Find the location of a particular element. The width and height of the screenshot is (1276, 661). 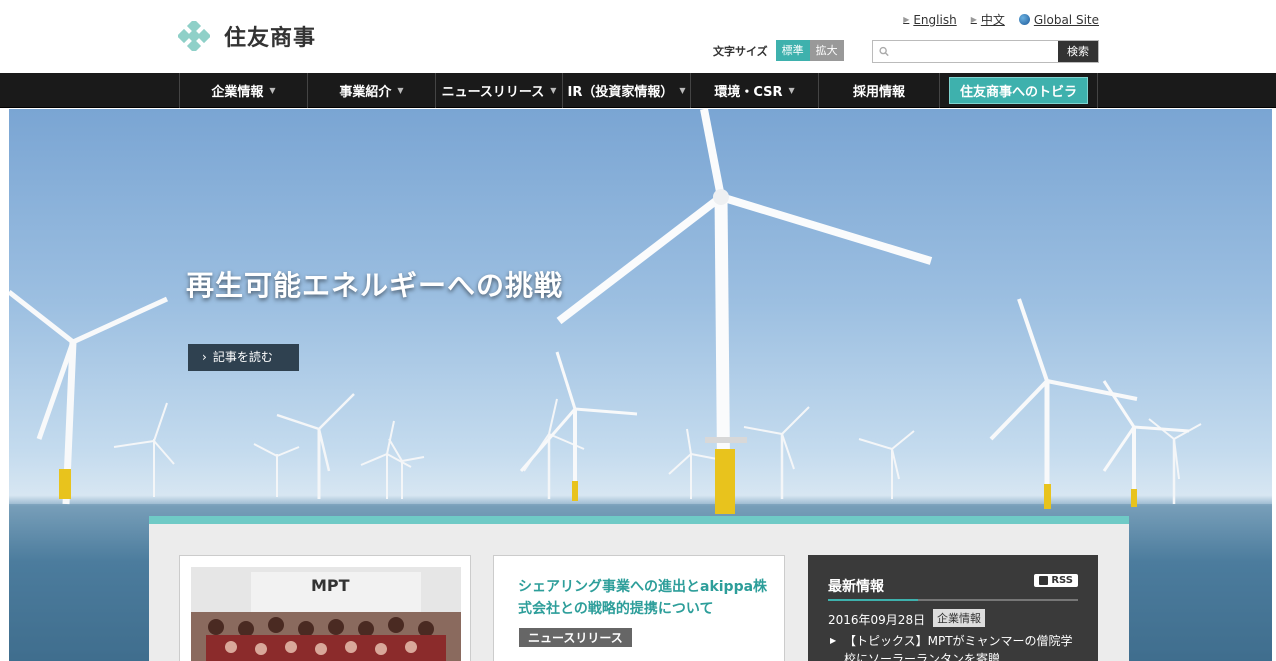

nav-item-ir: IR（投資家情報） ▼ is located at coordinates (626, 90).